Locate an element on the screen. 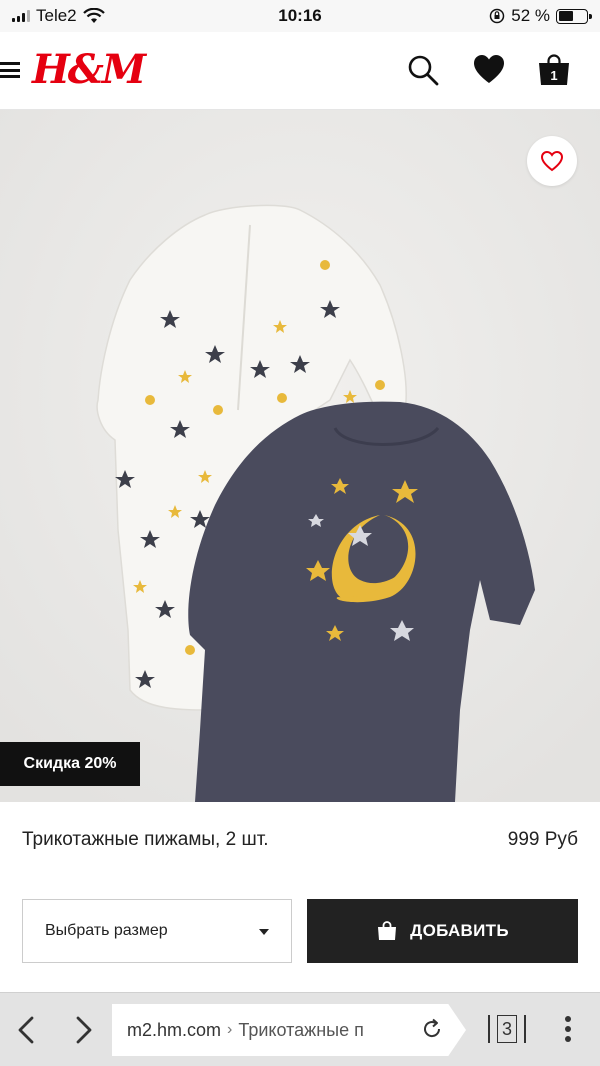 This screenshot has width=600, height=1066. browser-toolbar: m2.hm.com › Трикотажные п 3 is located at coordinates (300, 1029).